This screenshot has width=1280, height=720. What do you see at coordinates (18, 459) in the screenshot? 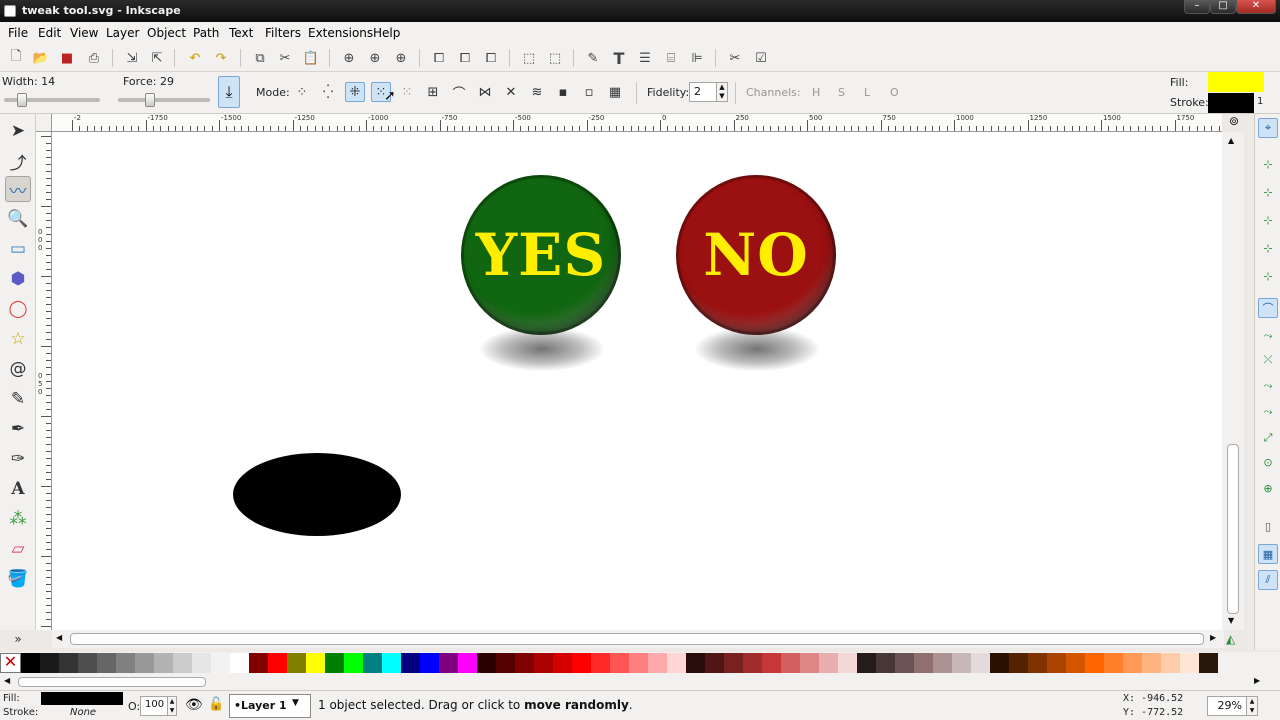
I see `calligraphy-tool-icon: ✑` at bounding box center [18, 459].